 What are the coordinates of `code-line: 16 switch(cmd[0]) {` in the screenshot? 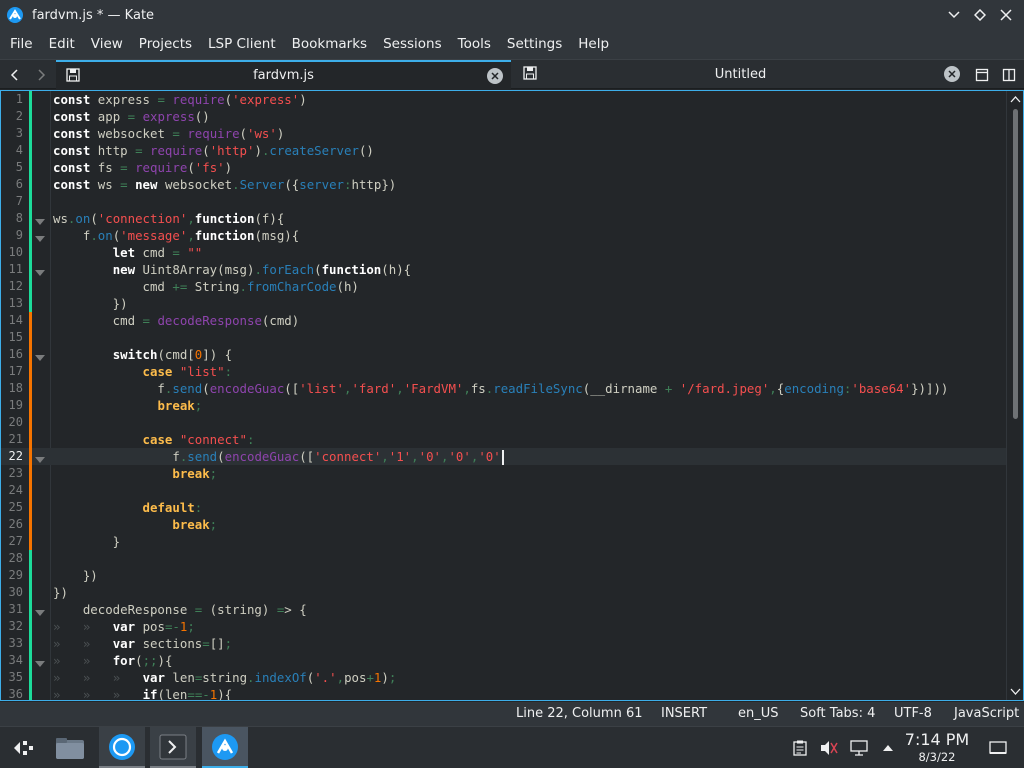 It's located at (503, 354).